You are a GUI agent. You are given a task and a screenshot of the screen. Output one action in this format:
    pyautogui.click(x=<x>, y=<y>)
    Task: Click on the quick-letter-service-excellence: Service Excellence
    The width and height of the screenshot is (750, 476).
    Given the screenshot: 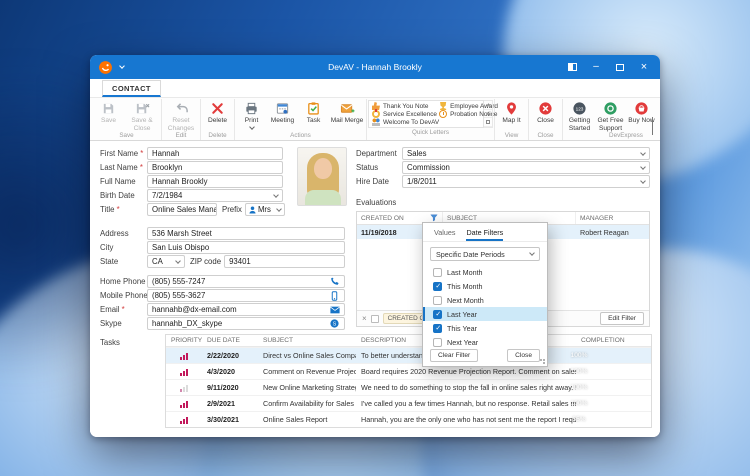 What is the action you would take?
    pyautogui.click(x=405, y=113)
    